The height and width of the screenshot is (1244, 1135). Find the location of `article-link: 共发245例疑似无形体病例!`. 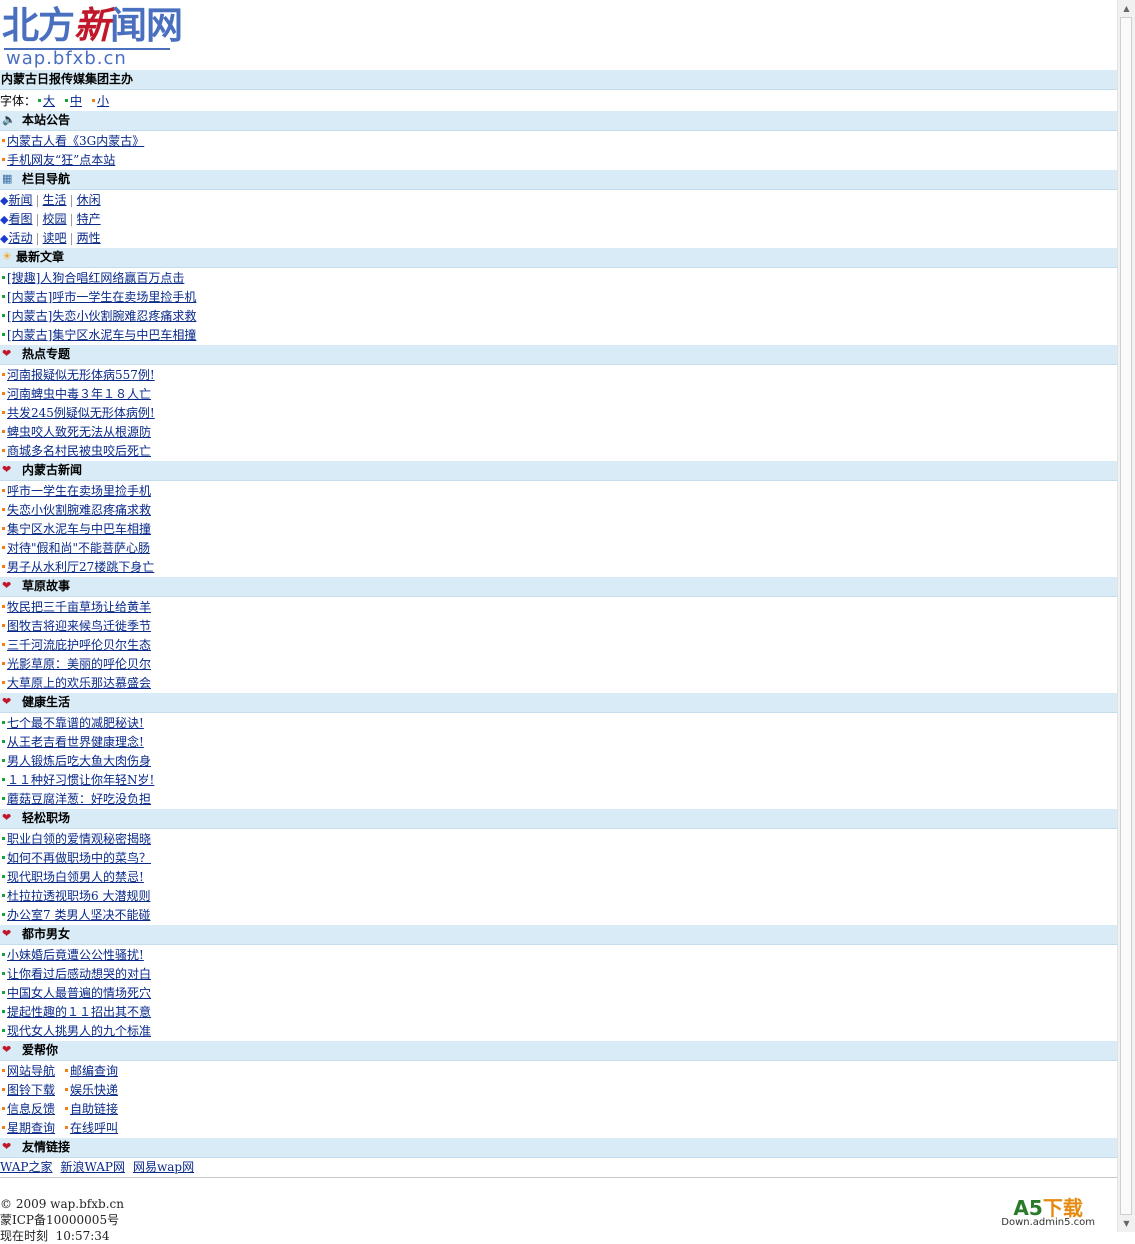

article-link: 共发245例疑似无形体病例! is located at coordinates (81, 413).